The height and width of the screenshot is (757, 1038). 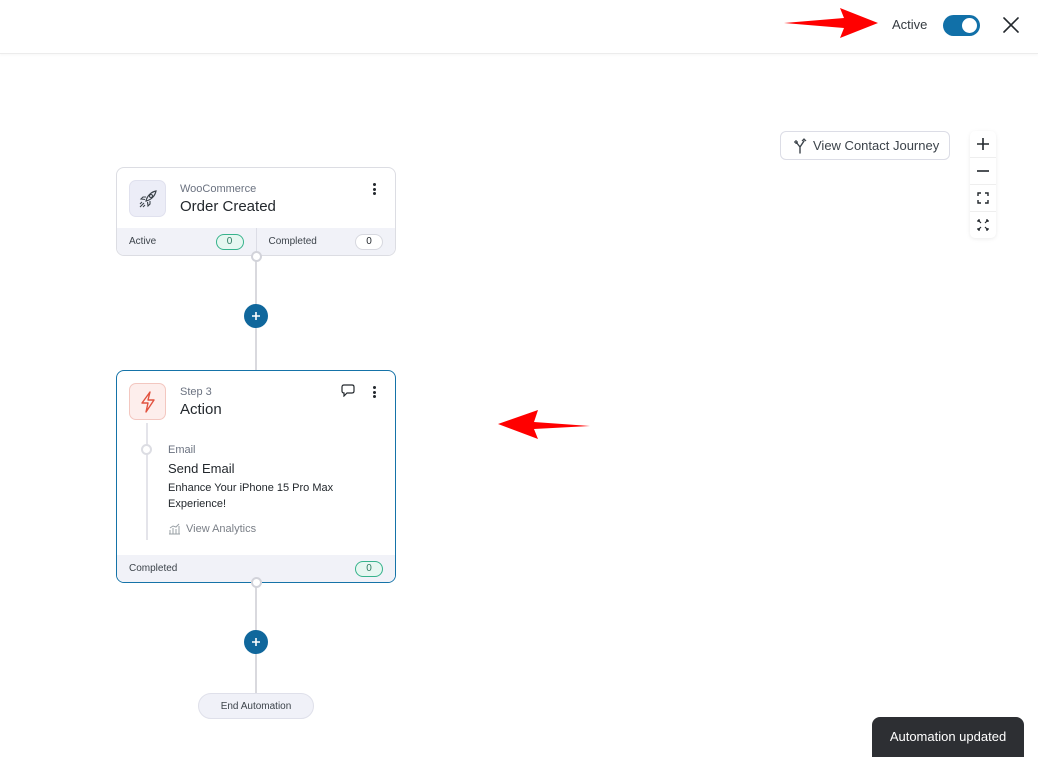 What do you see at coordinates (218, 189) in the screenshot?
I see `trigger-source: WooCommerce` at bounding box center [218, 189].